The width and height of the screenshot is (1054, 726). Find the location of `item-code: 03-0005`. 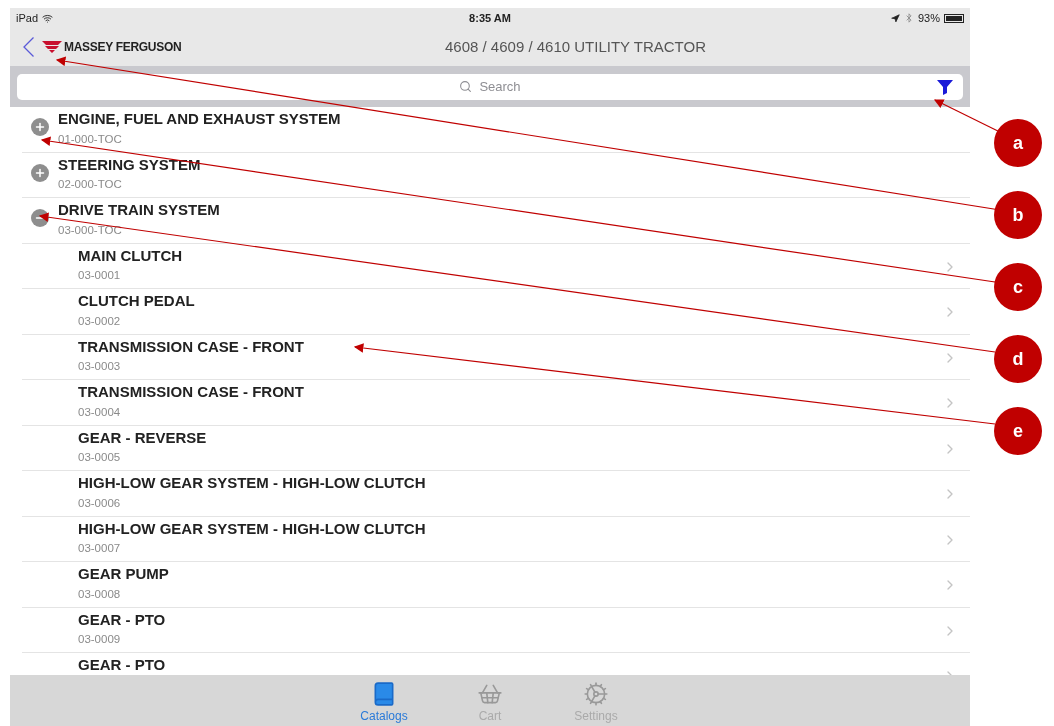

item-code: 03-0005 is located at coordinates (100, 457).